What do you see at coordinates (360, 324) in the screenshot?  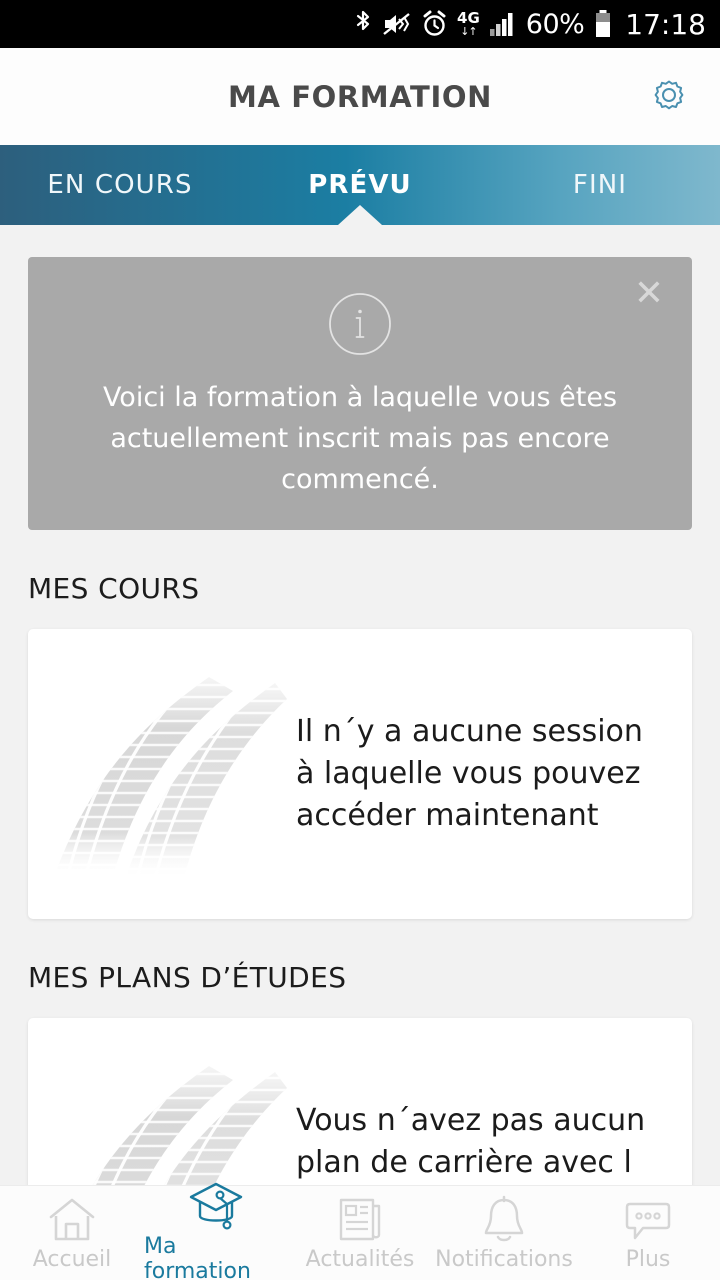 I see `info-circle-icon` at bounding box center [360, 324].